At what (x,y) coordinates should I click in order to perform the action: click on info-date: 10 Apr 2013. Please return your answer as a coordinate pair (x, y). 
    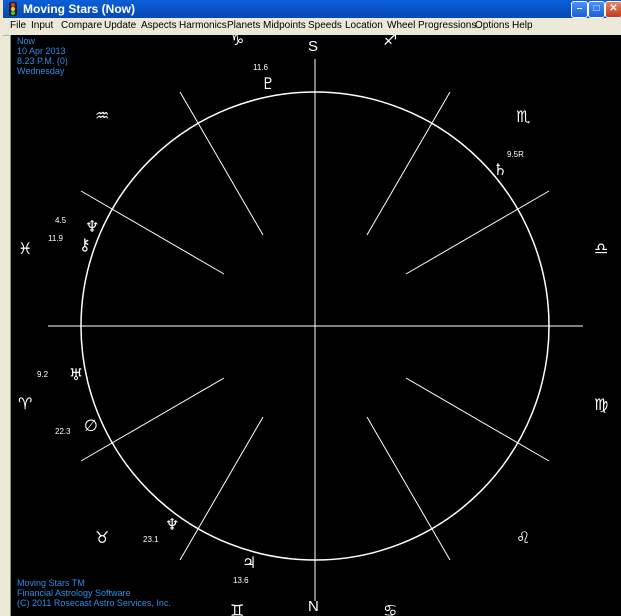
    Looking at the image, I should click on (41, 51).